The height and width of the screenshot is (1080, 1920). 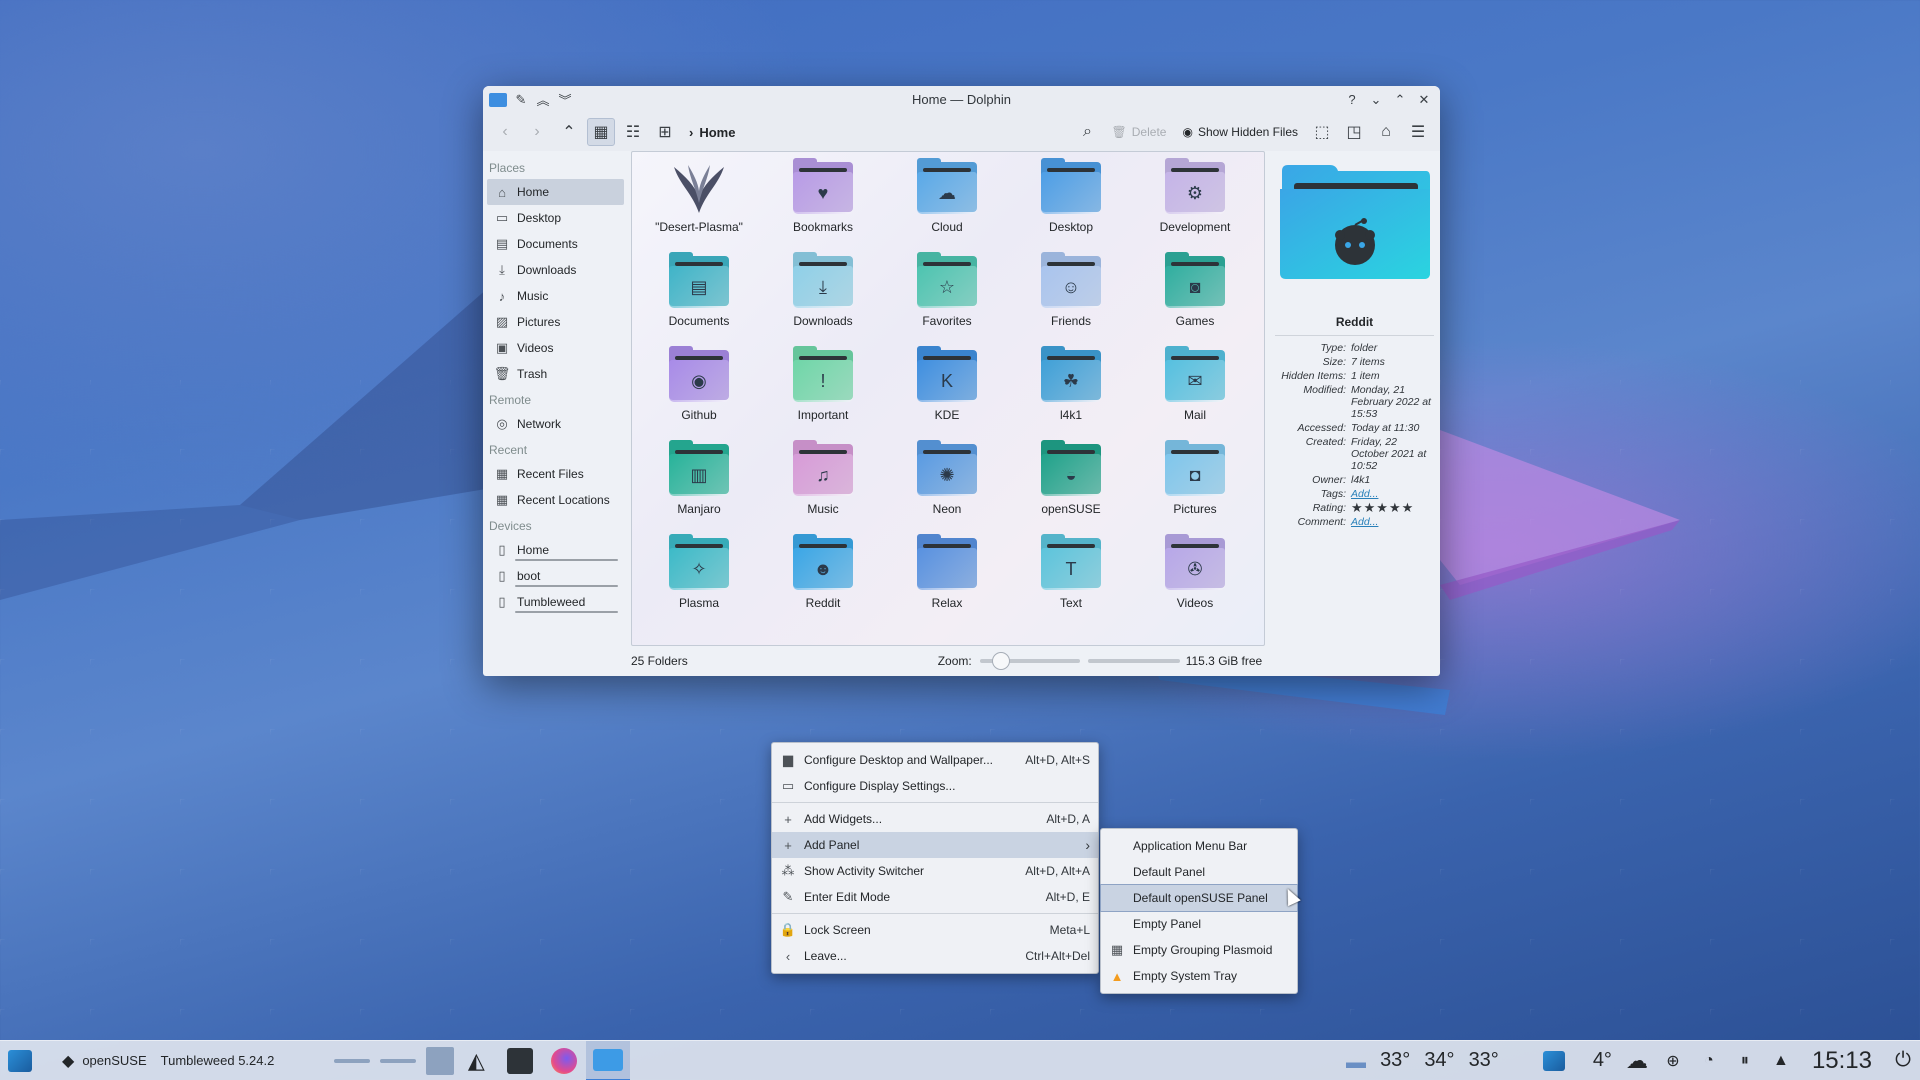 I want to click on file-item: ◙ Games, so click(x=1195, y=295).